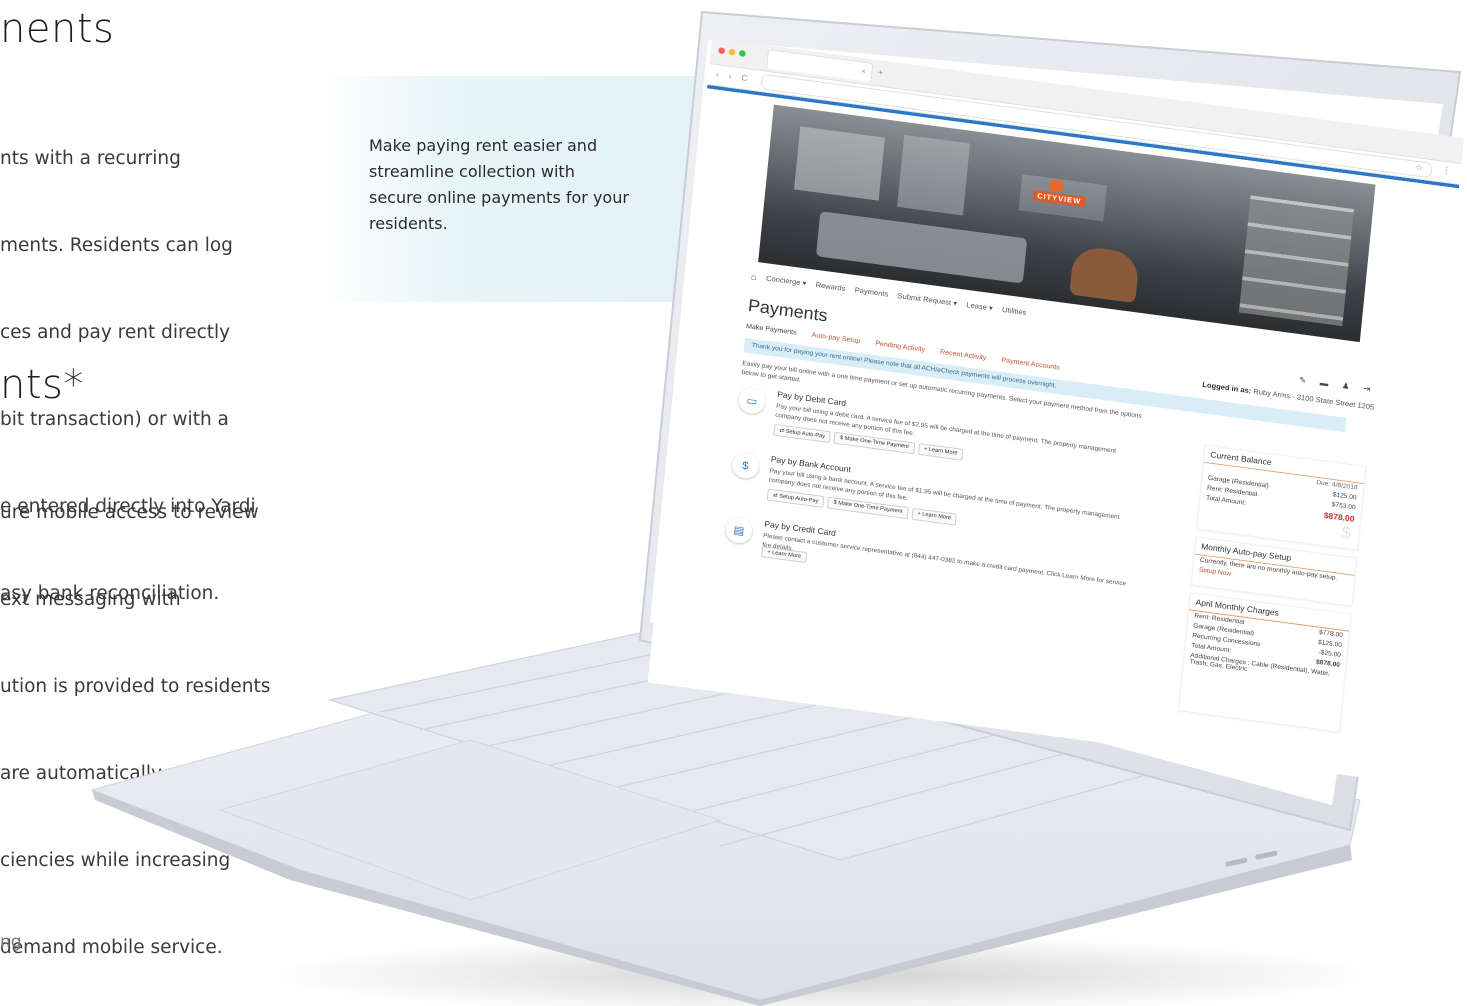 The image size is (1467, 1006). I want to click on credit-card-icon: ▤, so click(739, 530).